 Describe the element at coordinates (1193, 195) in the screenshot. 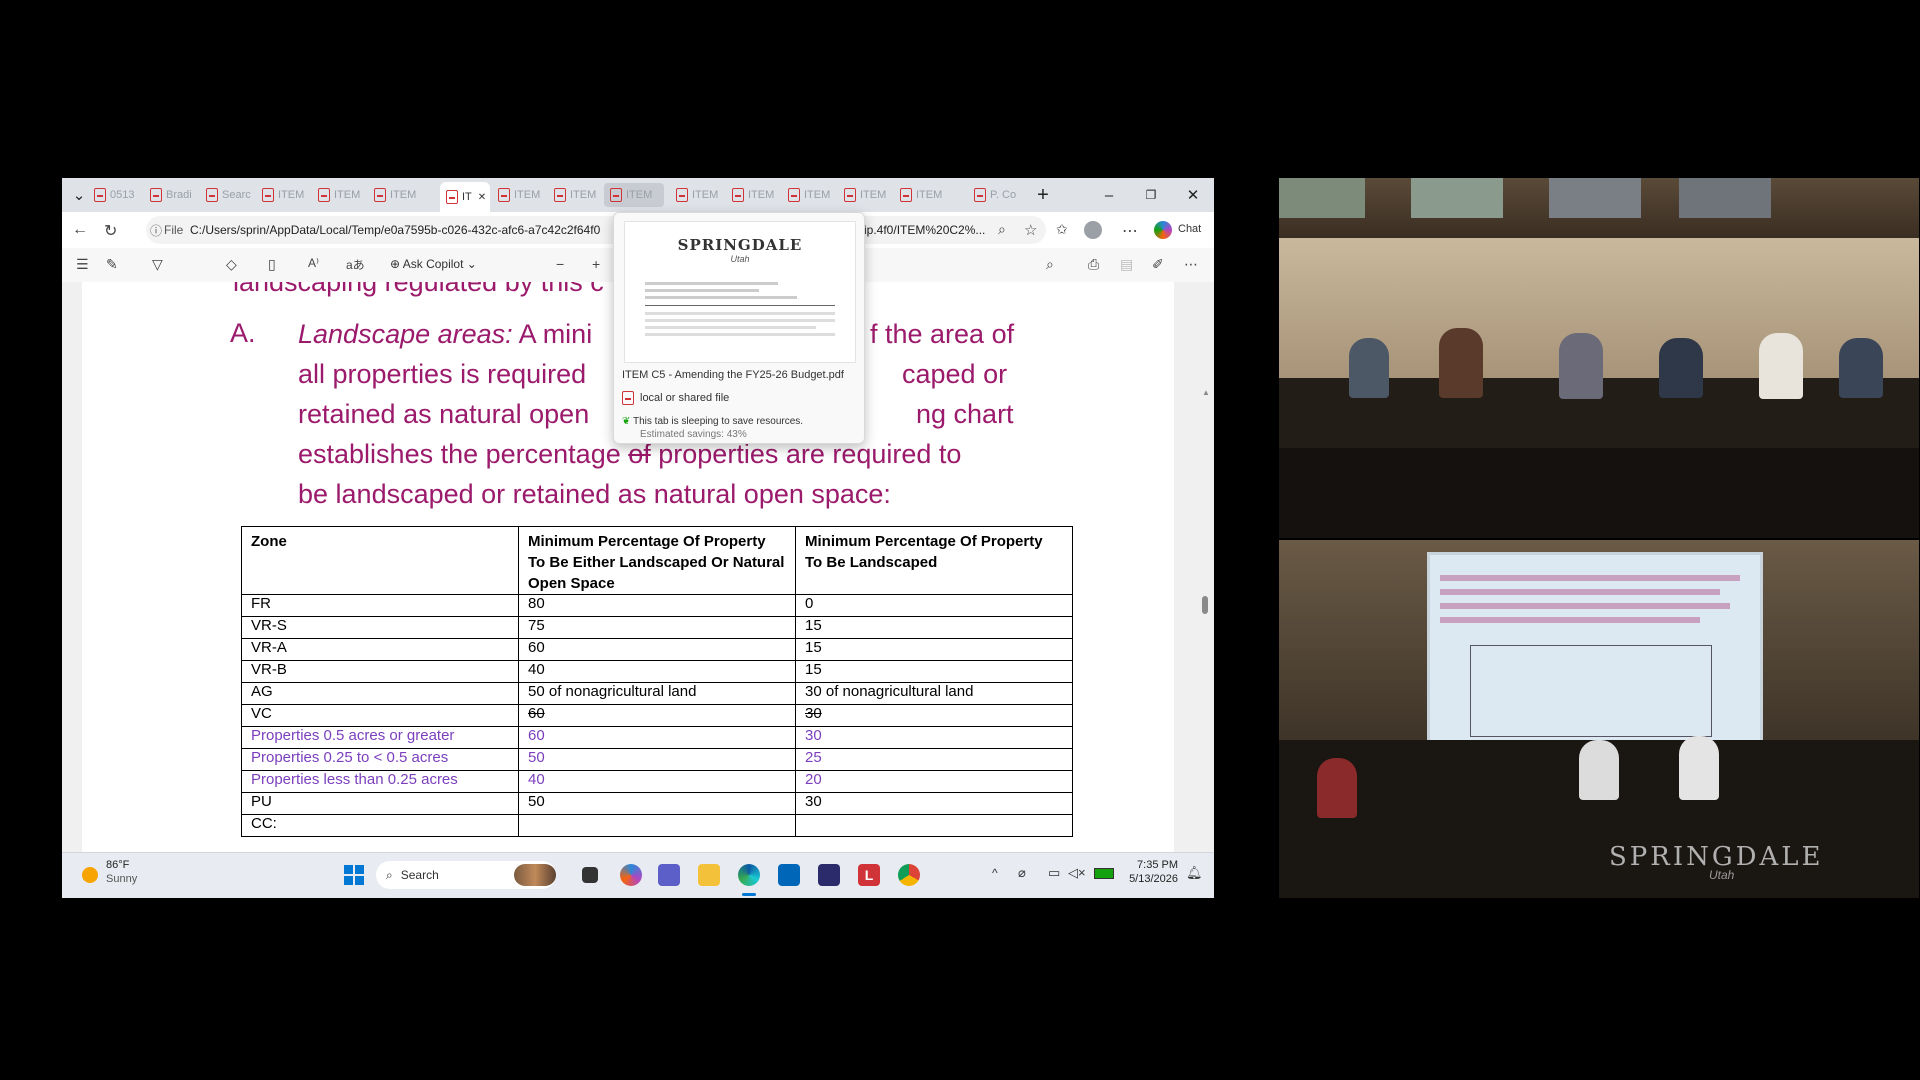

I see `close-window-button: ✕` at that location.